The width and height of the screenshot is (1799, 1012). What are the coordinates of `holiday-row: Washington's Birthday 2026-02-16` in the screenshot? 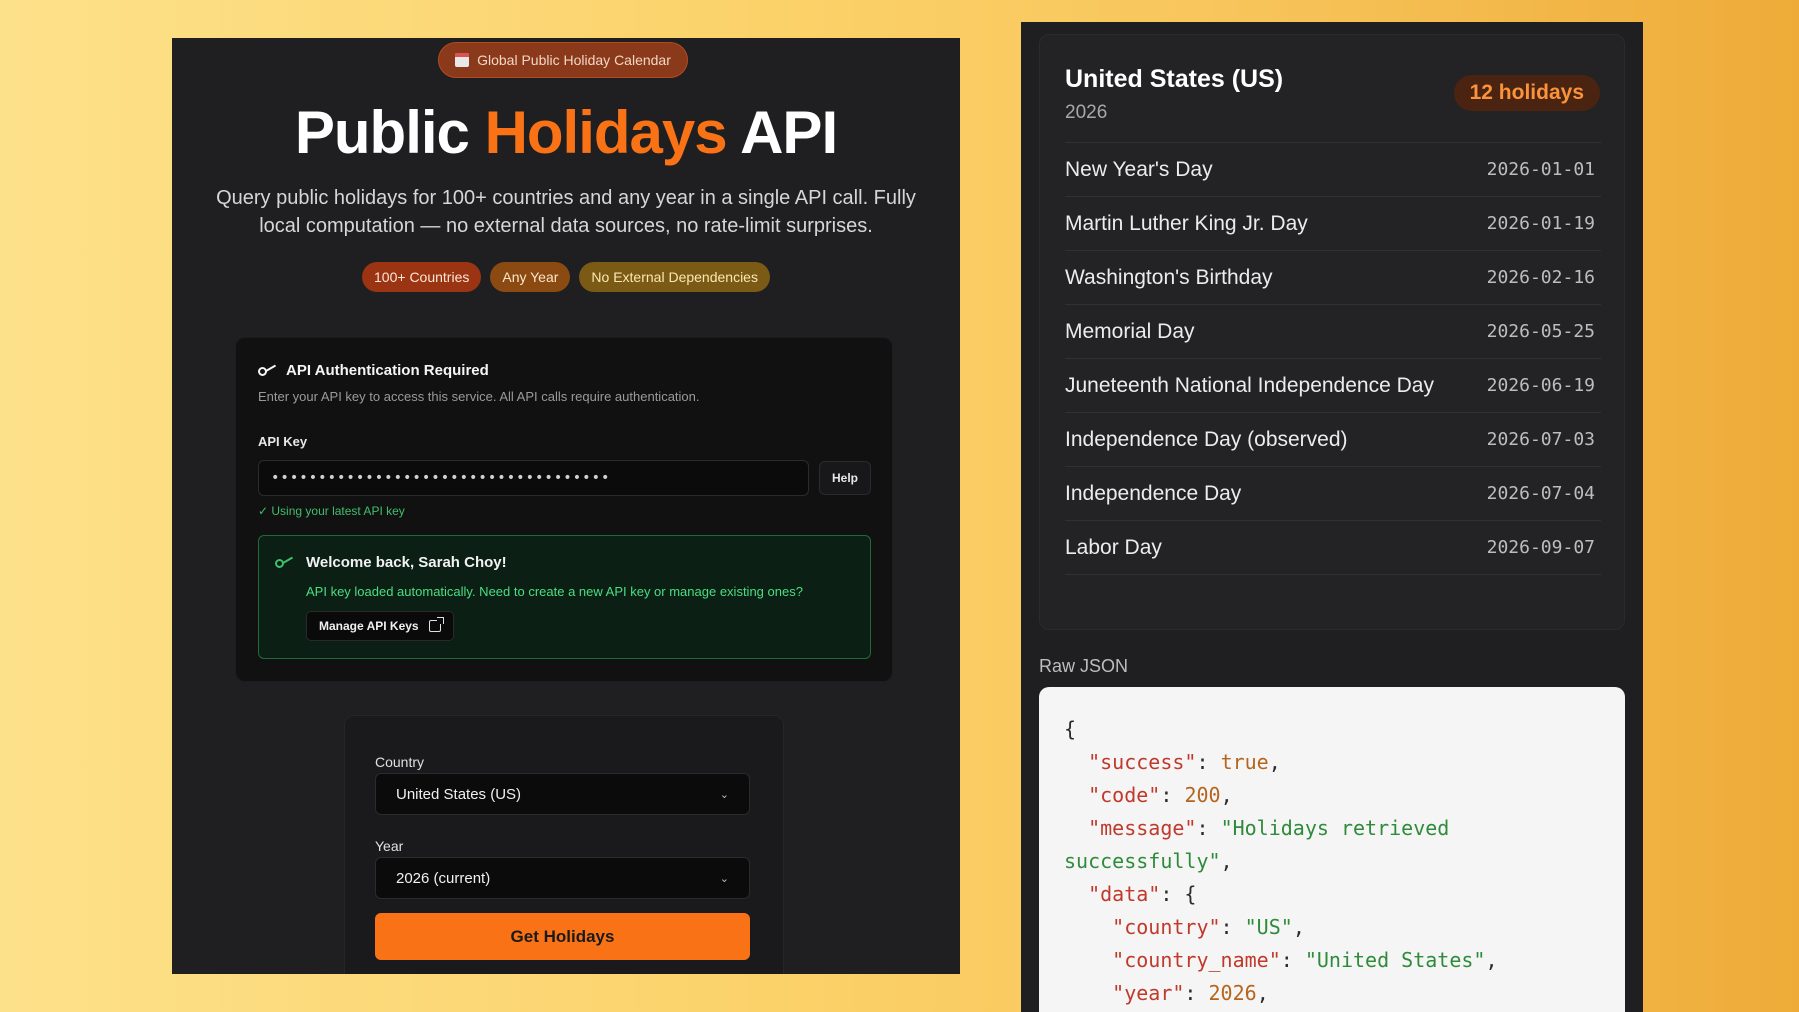 It's located at (1333, 278).